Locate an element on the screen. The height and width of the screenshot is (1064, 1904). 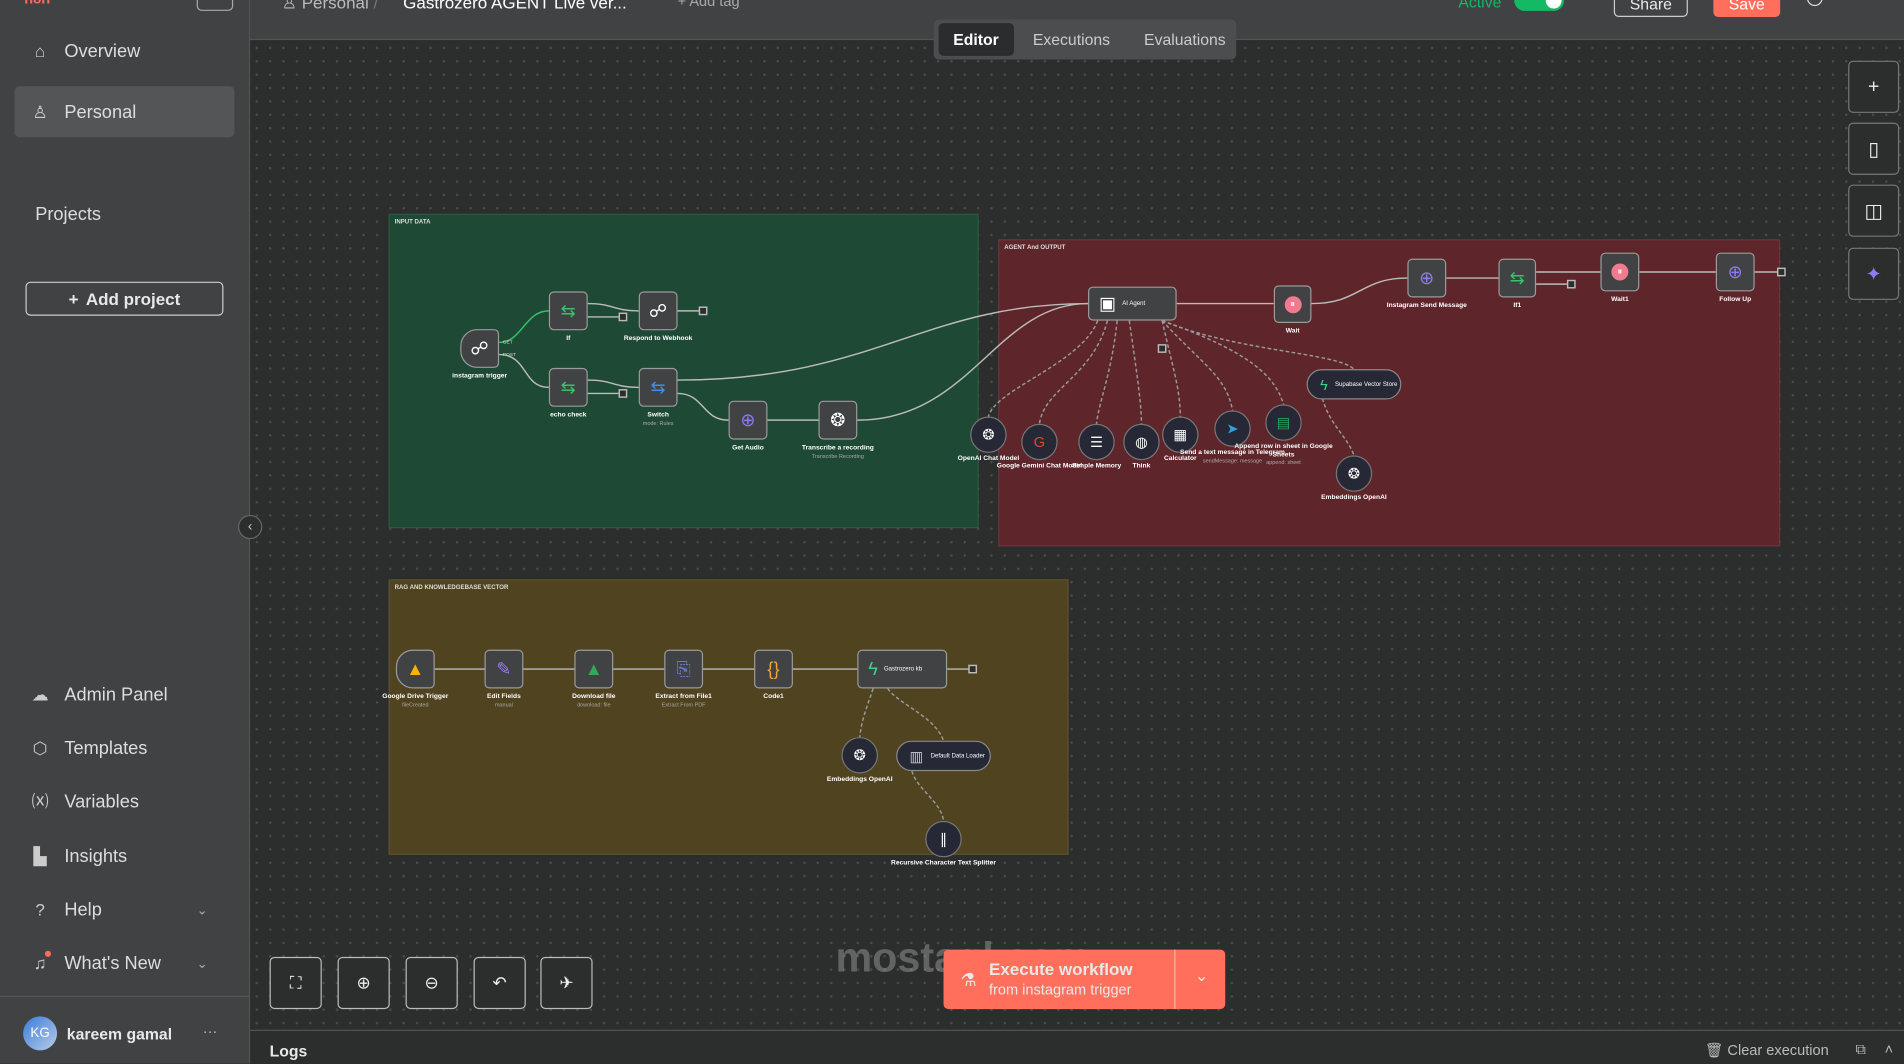
google-drive-icon: ▲ is located at coordinates (415, 669).